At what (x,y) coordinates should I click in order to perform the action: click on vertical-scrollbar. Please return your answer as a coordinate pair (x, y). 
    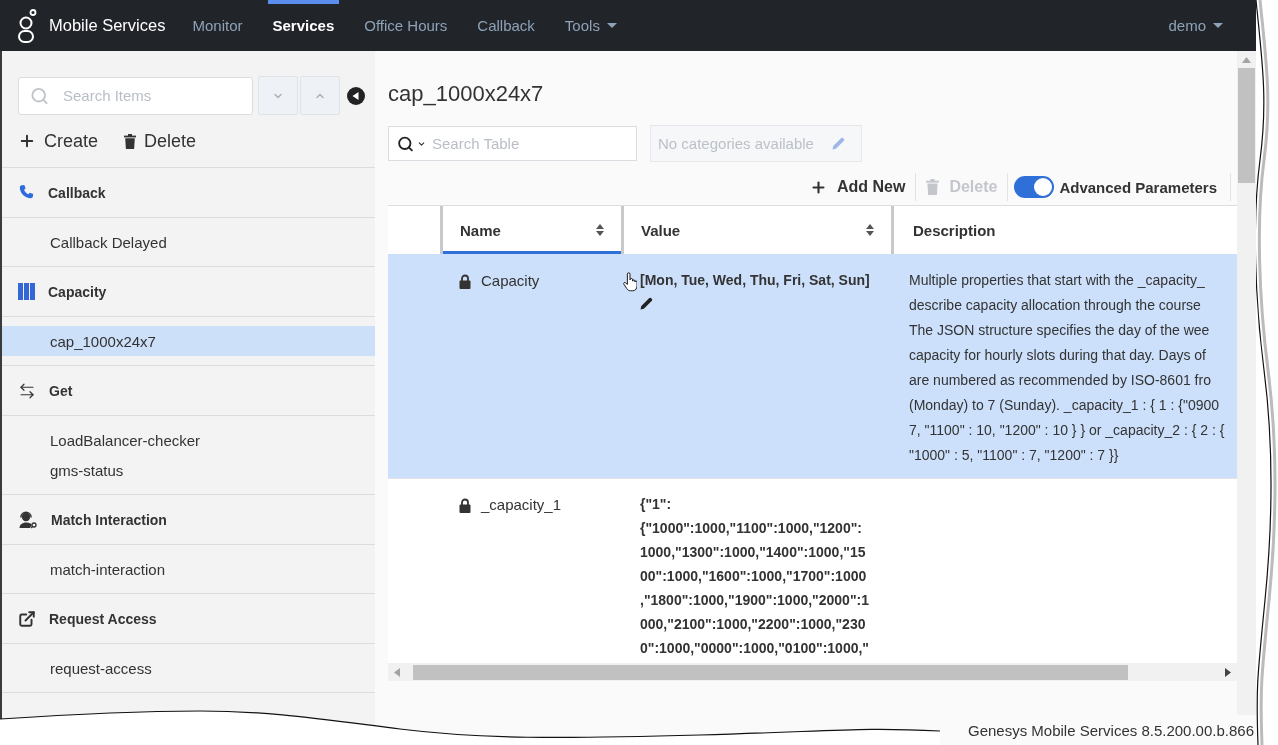
    Looking at the image, I should click on (1246, 383).